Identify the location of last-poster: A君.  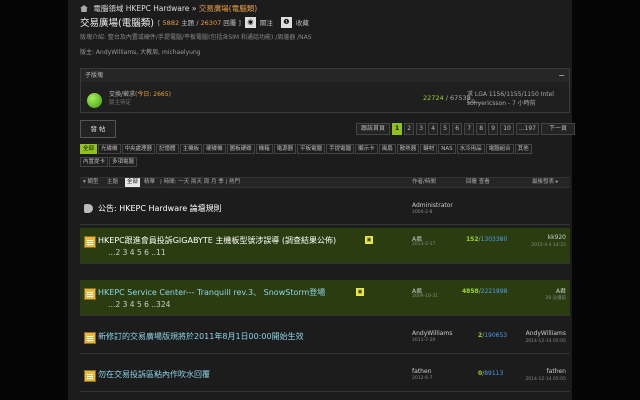
(561, 290).